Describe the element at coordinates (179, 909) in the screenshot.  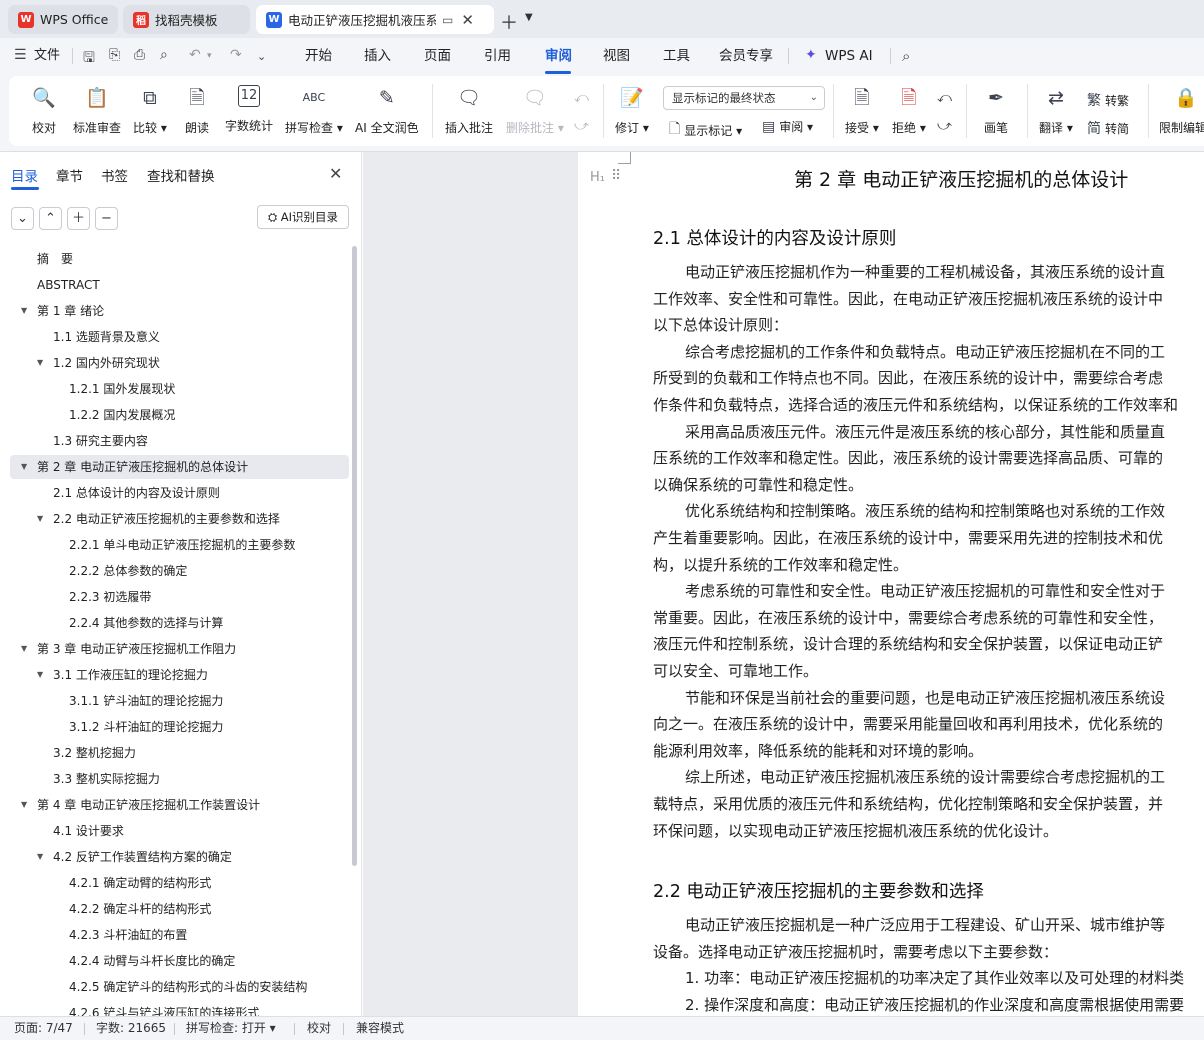
I see `toc-item: 4.2.2 确定斗杆的结构形式` at that location.